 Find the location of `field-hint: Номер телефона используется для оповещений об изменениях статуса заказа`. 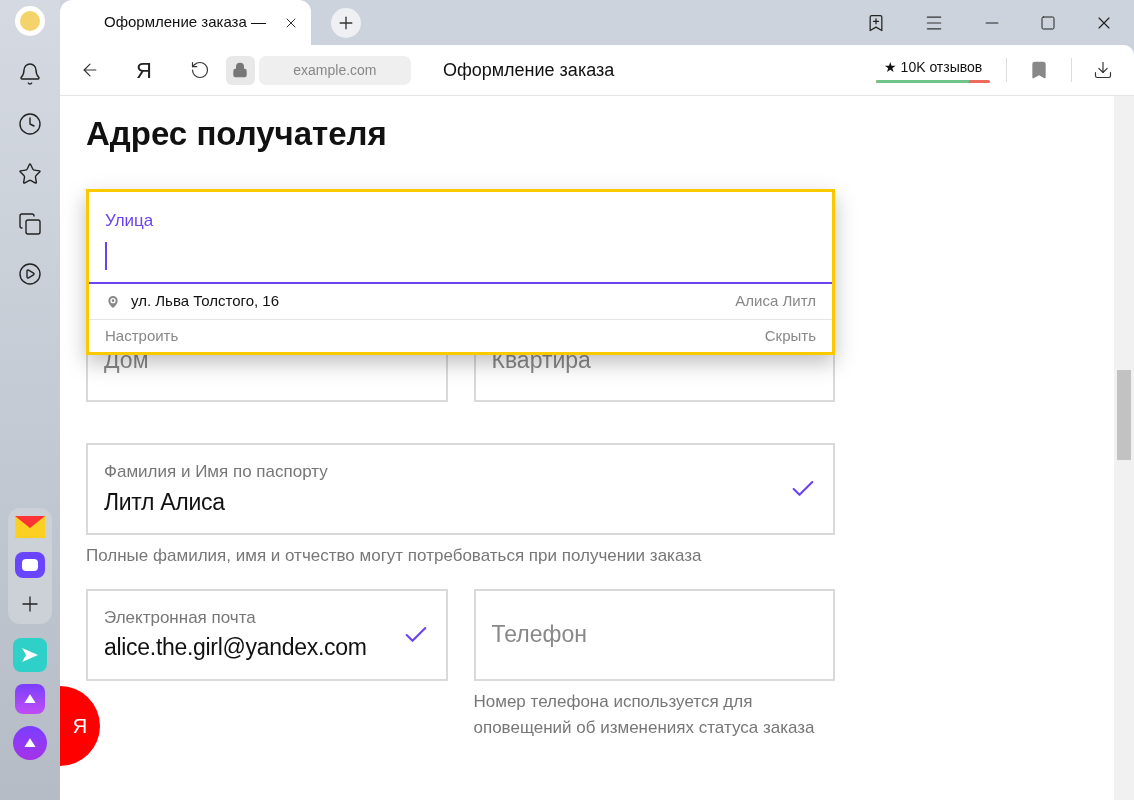

field-hint: Номер телефона используется для оповещений об изменениях статуса заказа is located at coordinates (644, 714).